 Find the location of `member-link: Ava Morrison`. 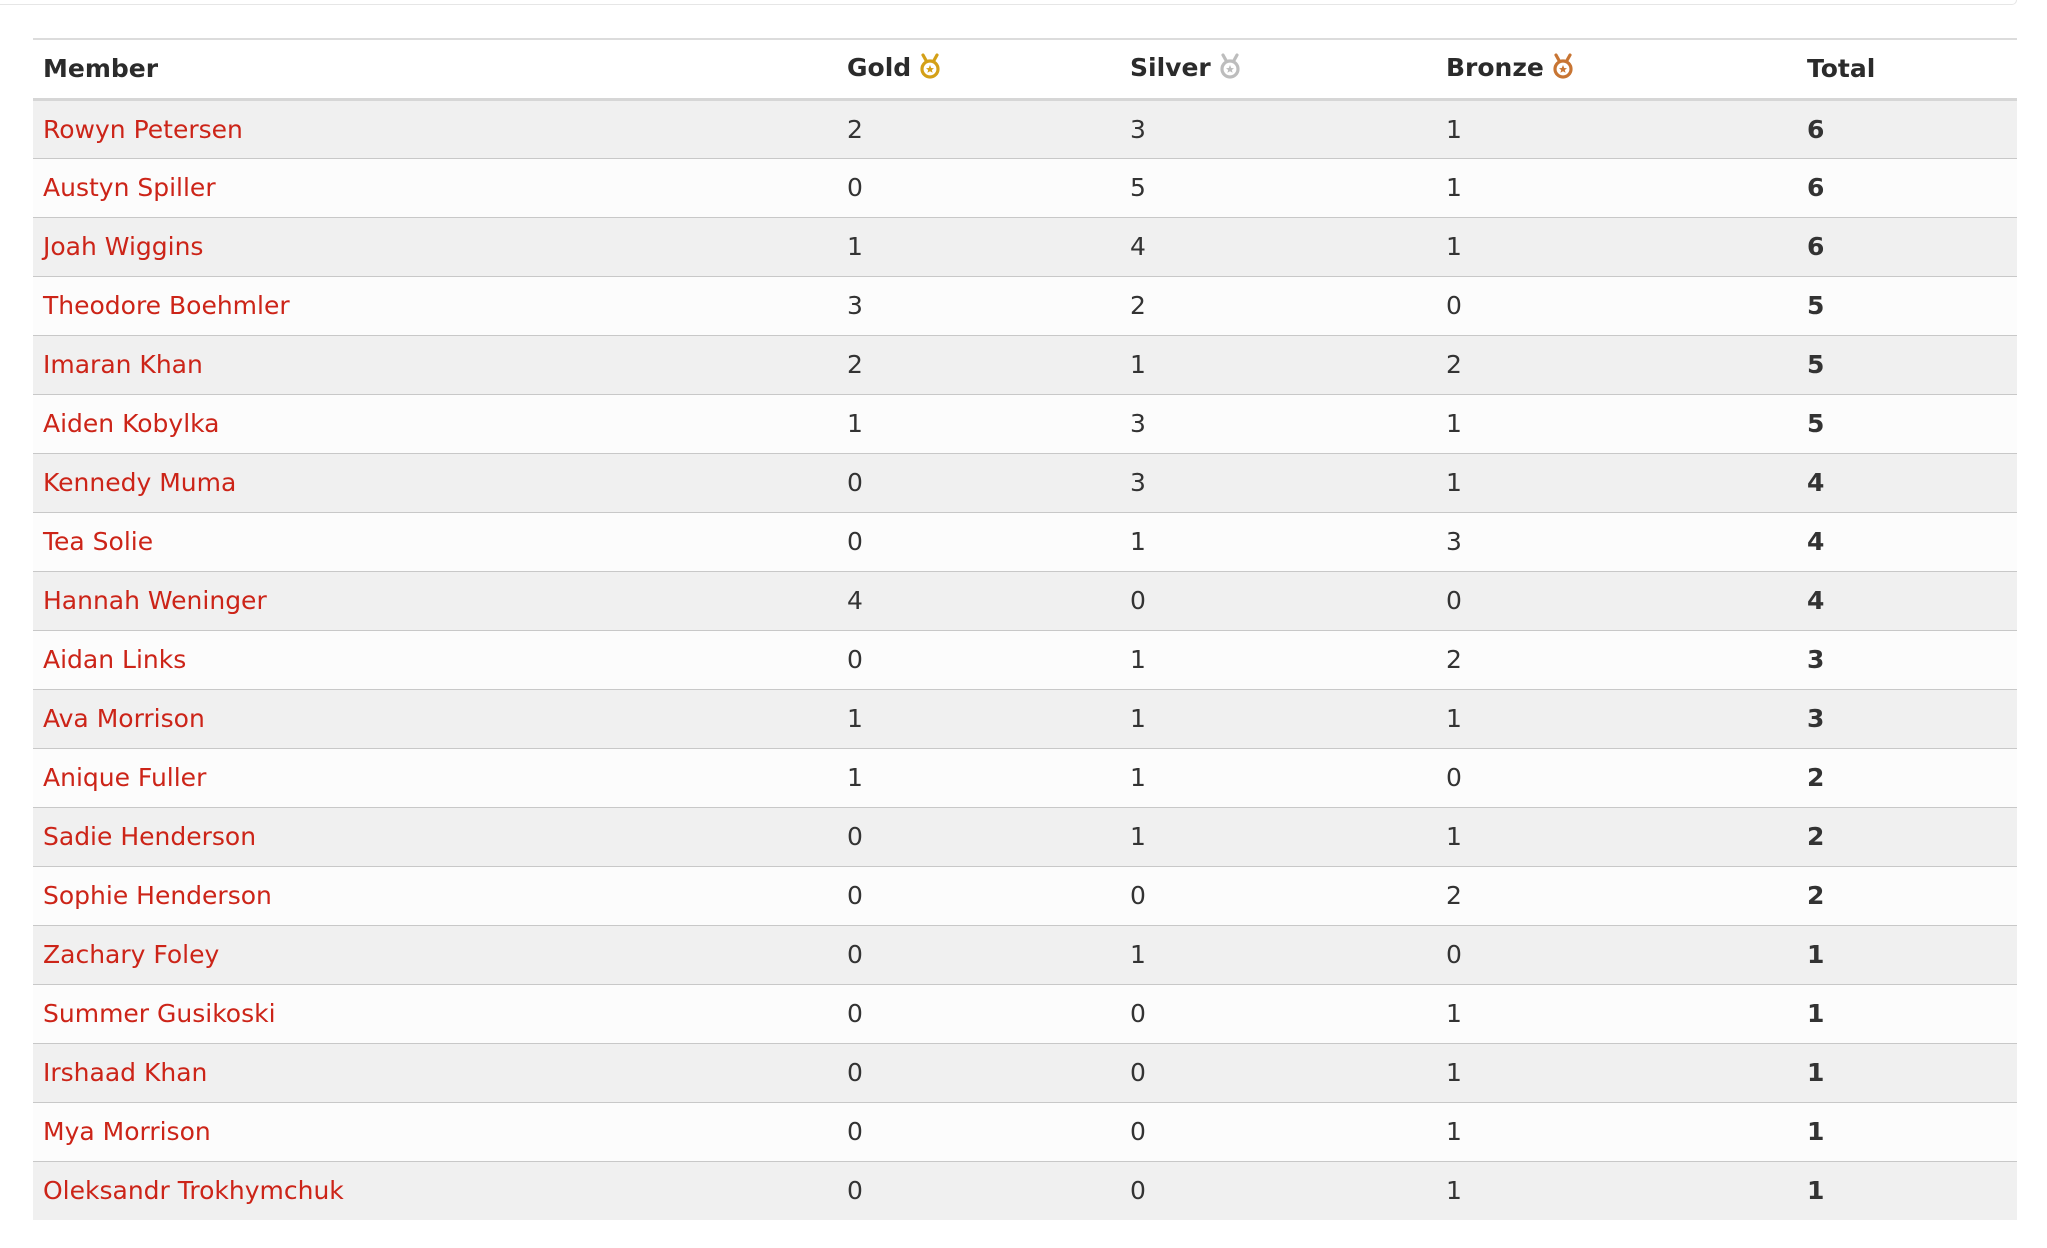

member-link: Ava Morrison is located at coordinates (124, 718).